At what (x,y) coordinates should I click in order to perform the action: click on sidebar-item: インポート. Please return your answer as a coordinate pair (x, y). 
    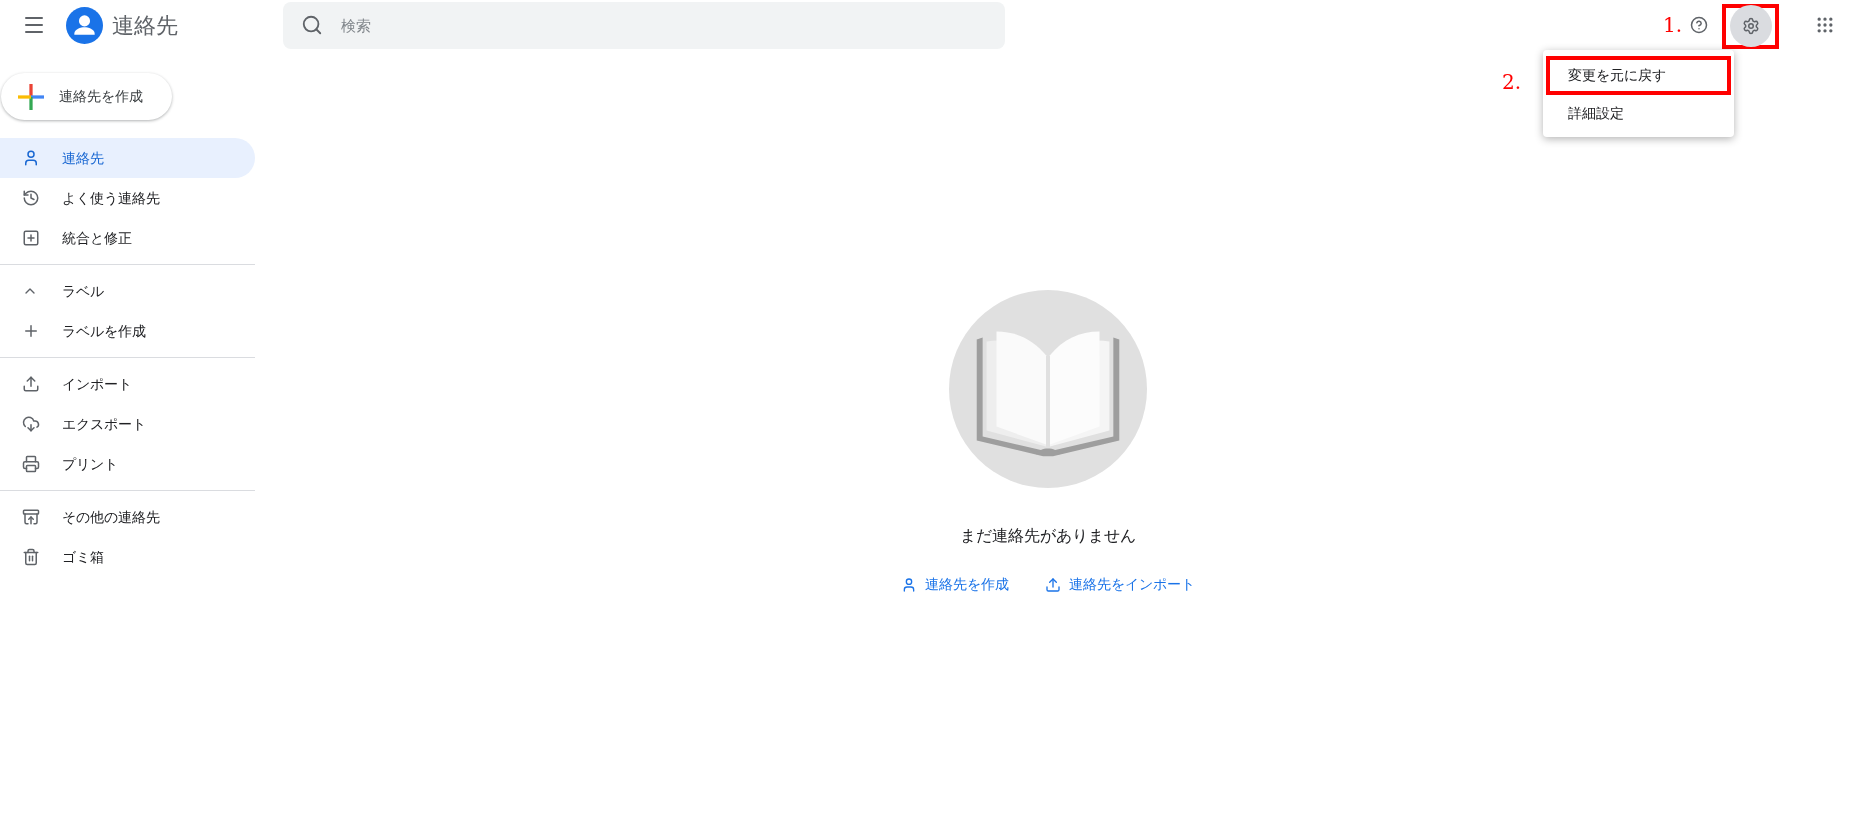
    Looking at the image, I should click on (127, 384).